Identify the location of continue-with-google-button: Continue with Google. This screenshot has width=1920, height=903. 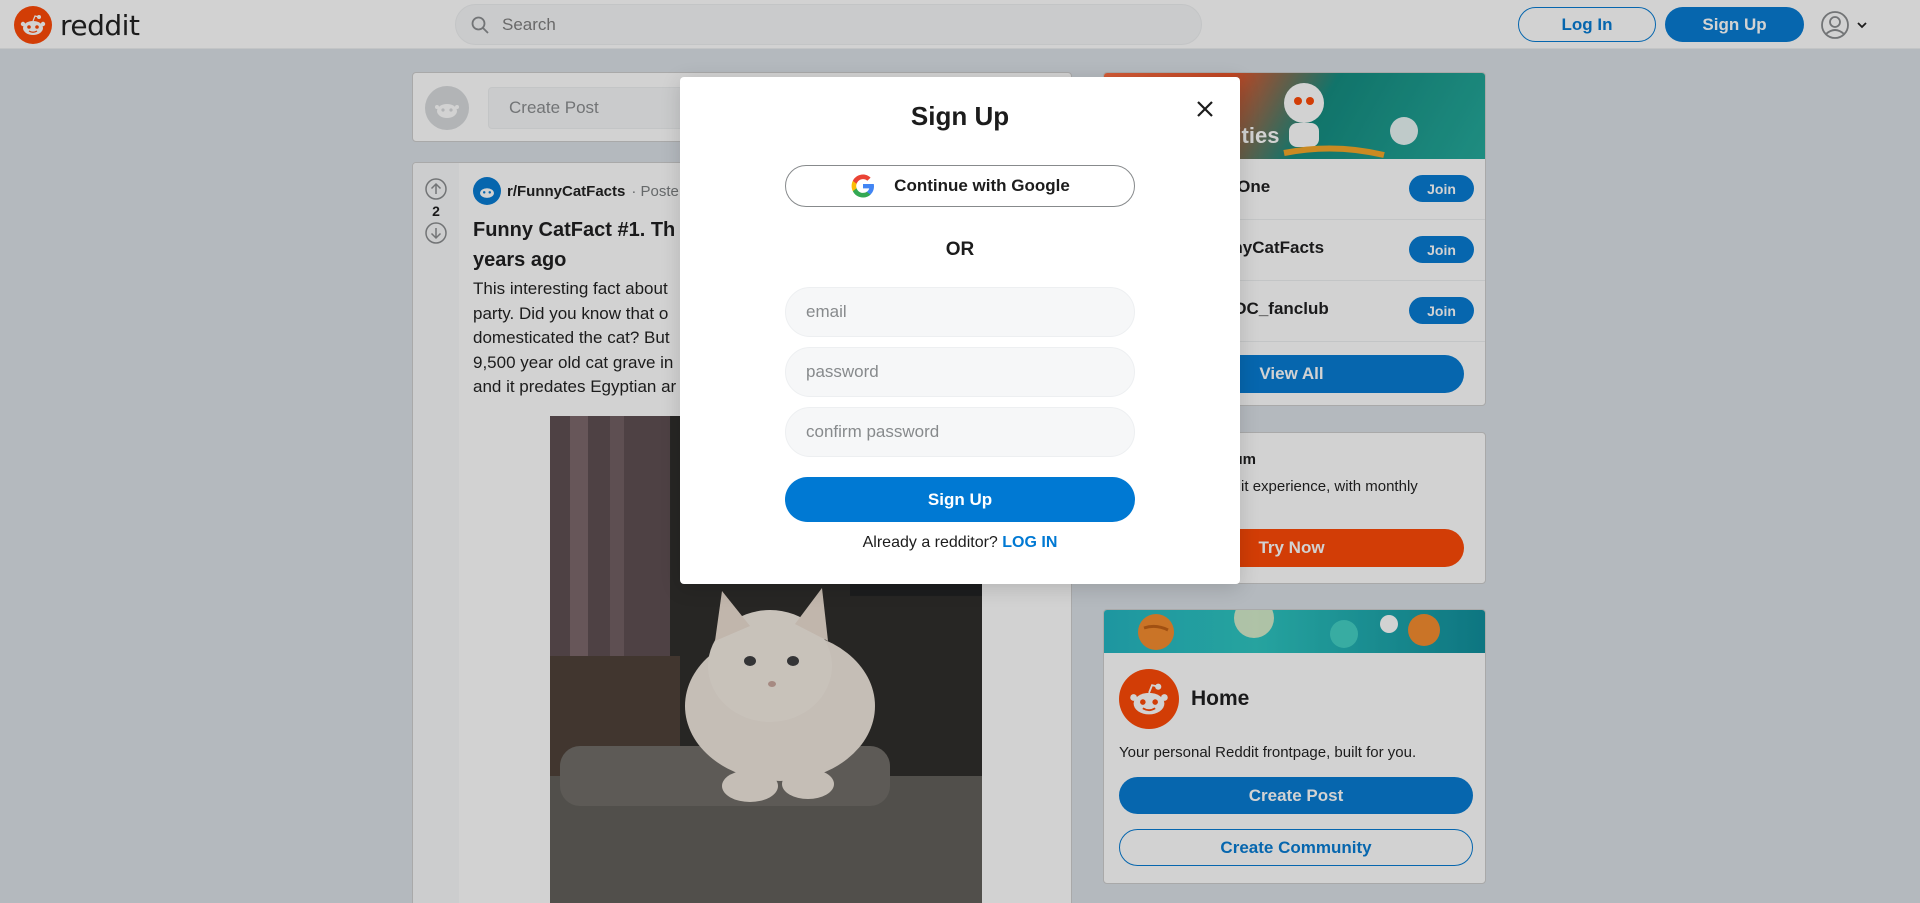
(960, 186).